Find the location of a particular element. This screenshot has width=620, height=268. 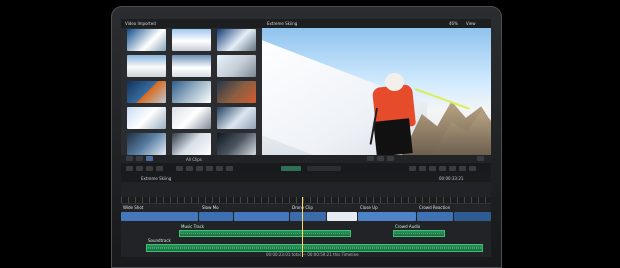

viewer-zoom: 46% is located at coordinates (453, 23).